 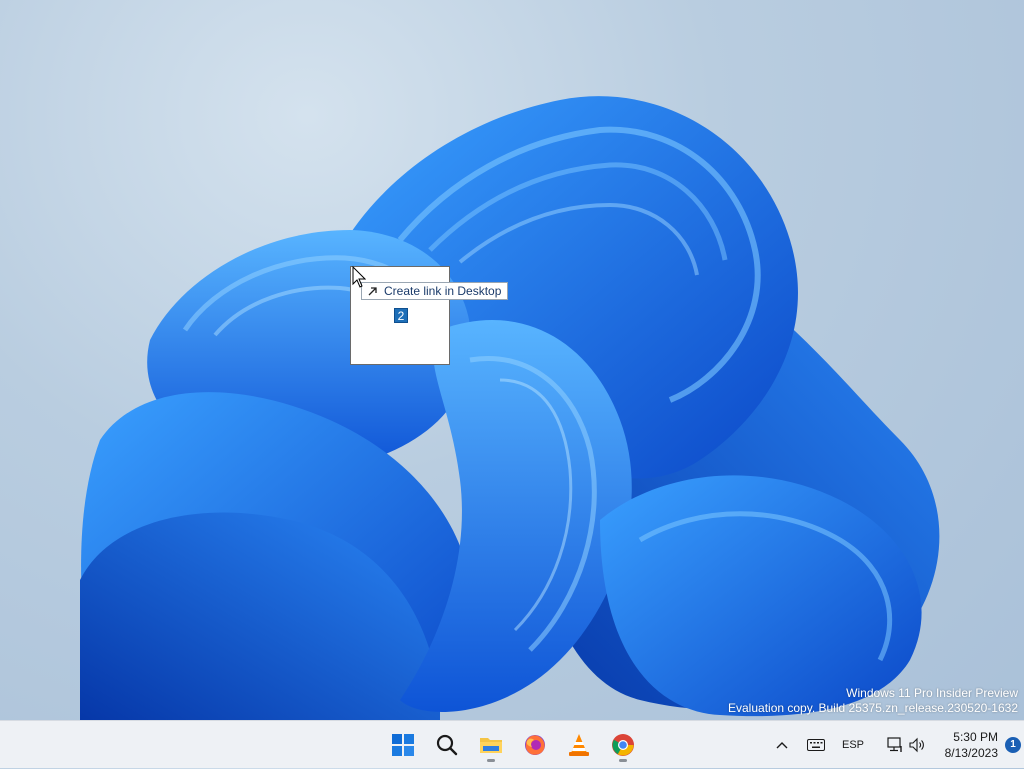 I want to click on search-button, so click(x=447, y=745).